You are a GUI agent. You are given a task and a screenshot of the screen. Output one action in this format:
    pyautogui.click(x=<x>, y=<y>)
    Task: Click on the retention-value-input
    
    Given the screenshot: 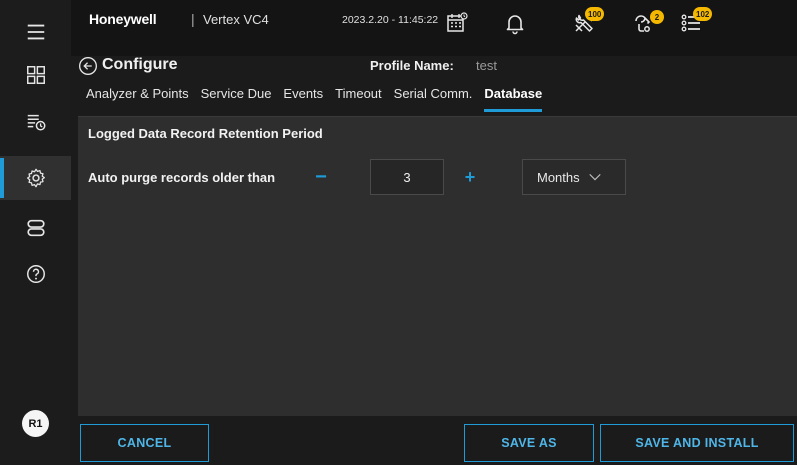 What is the action you would take?
    pyautogui.click(x=407, y=177)
    